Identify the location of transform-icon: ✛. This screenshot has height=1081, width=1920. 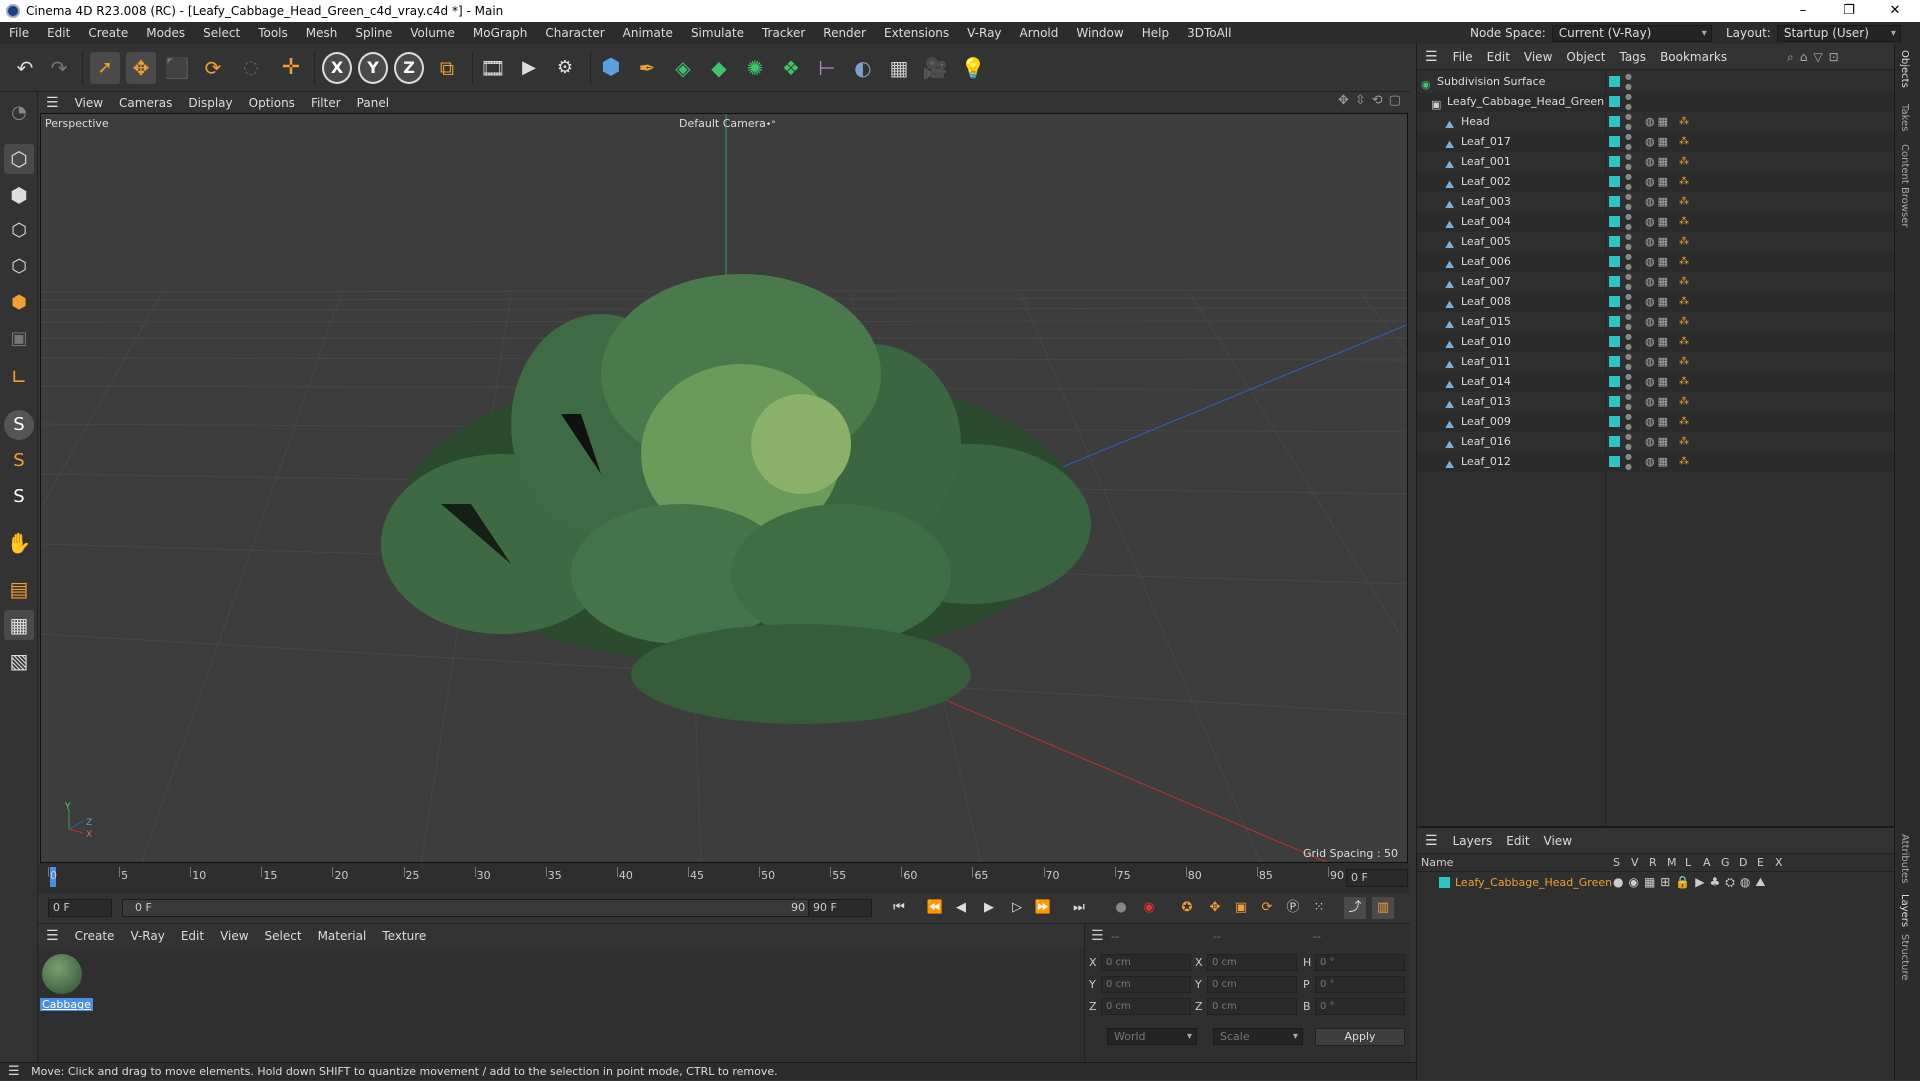
(291, 68).